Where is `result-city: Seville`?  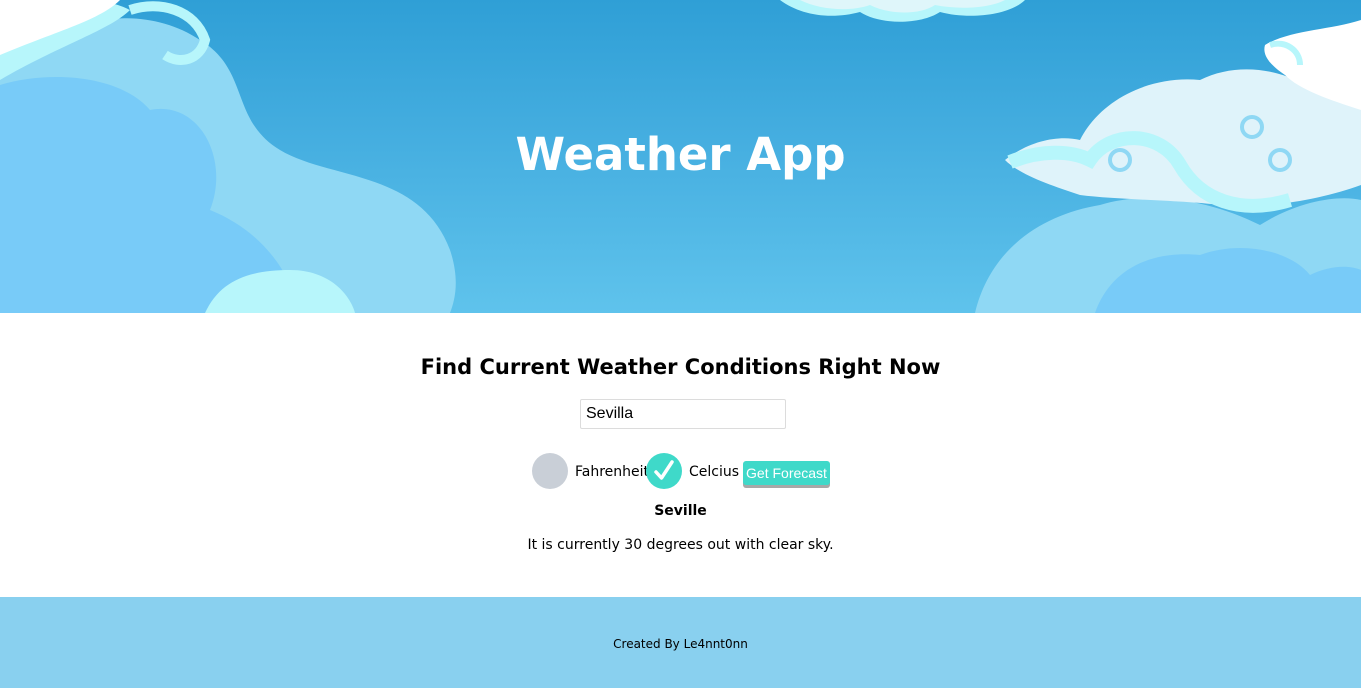
result-city: Seville is located at coordinates (680, 511).